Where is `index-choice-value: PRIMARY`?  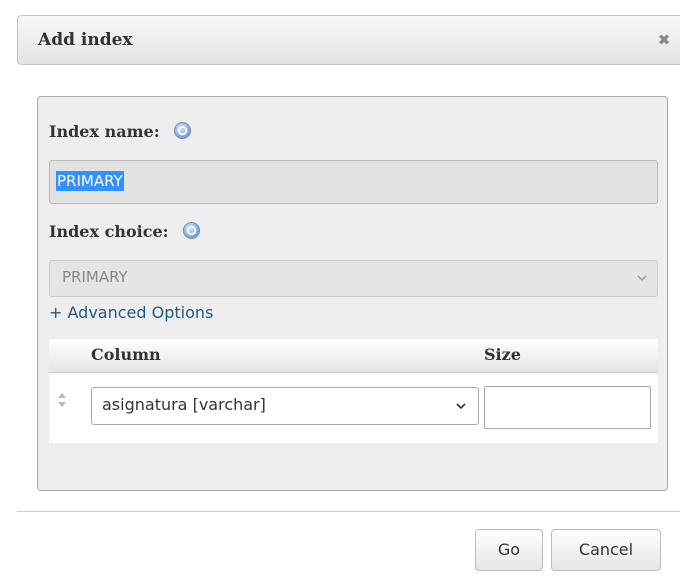 index-choice-value: PRIMARY is located at coordinates (95, 277).